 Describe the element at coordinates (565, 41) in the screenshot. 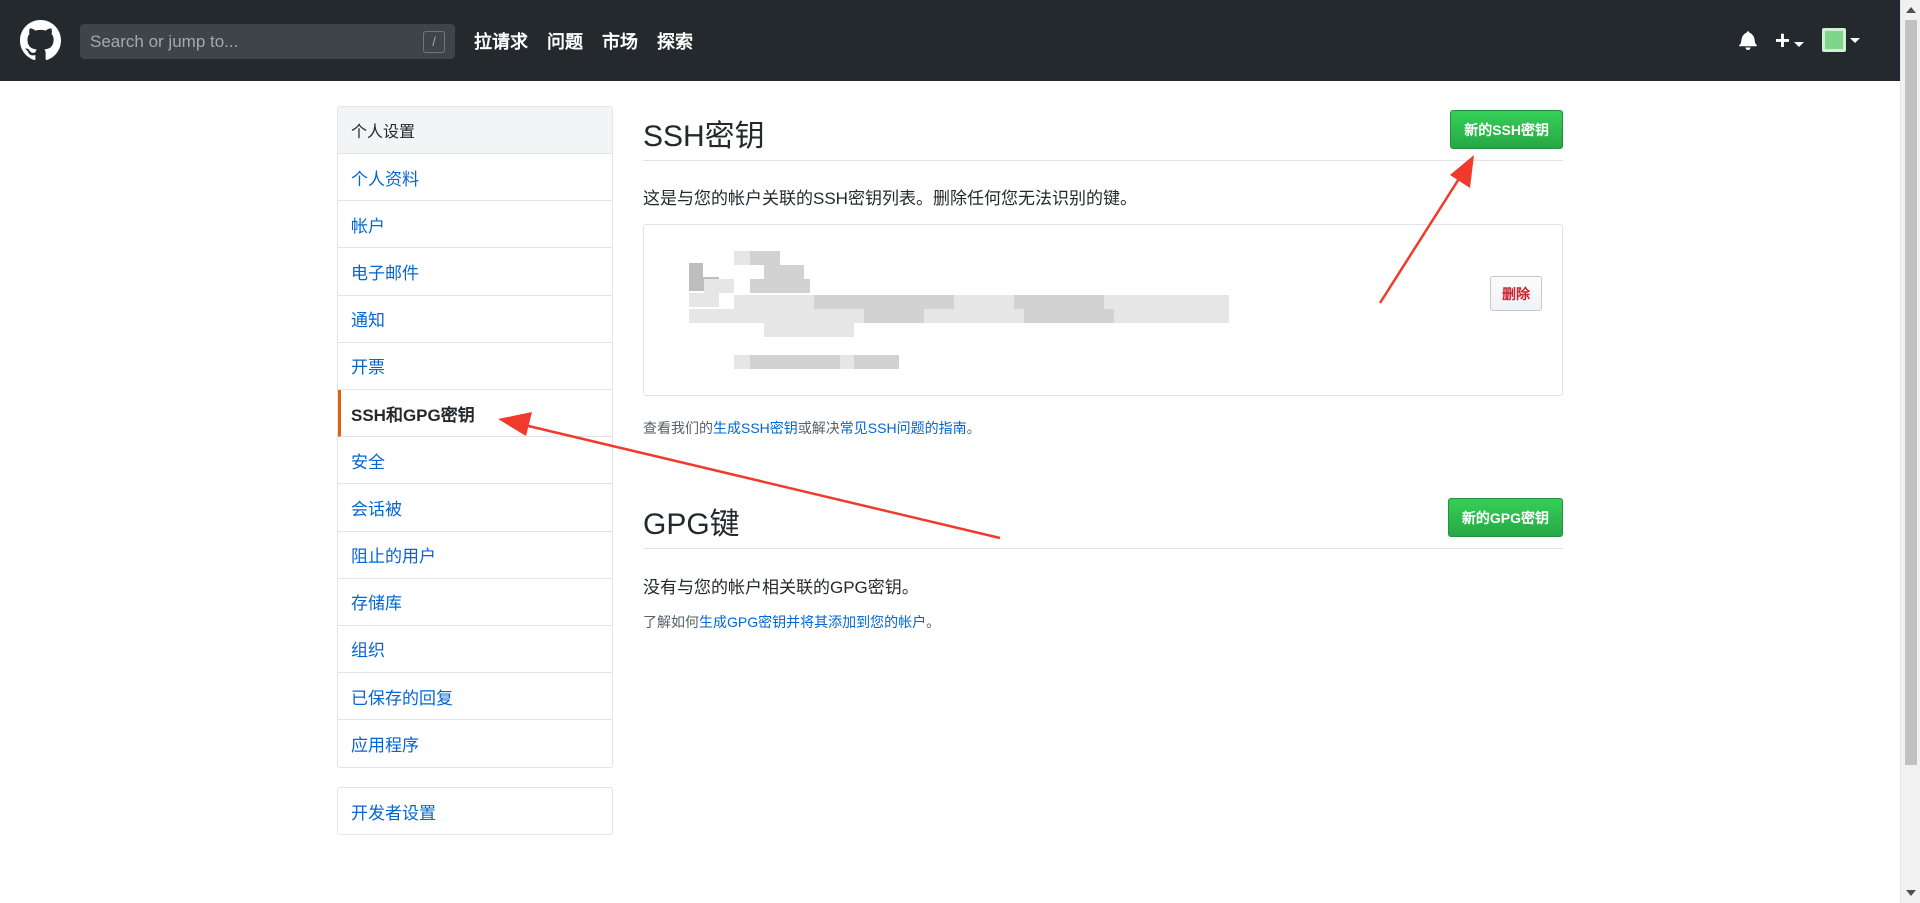

I see `nav-issues: 问题` at that location.